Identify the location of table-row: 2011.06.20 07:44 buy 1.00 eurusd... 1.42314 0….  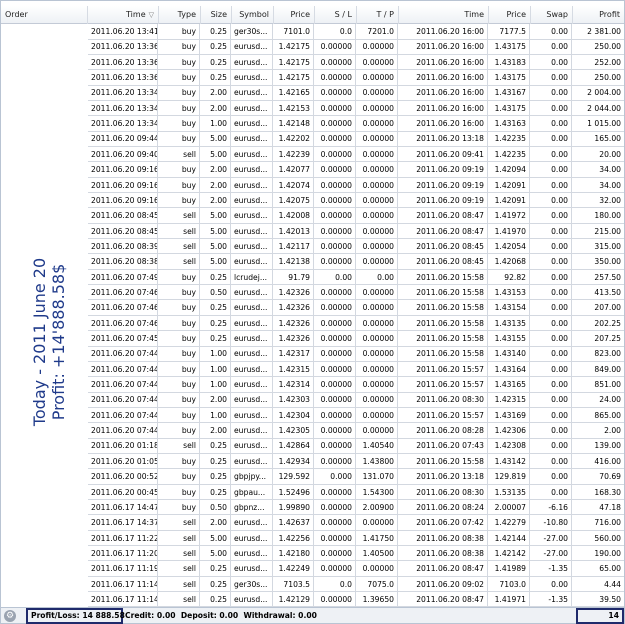
(356, 385).